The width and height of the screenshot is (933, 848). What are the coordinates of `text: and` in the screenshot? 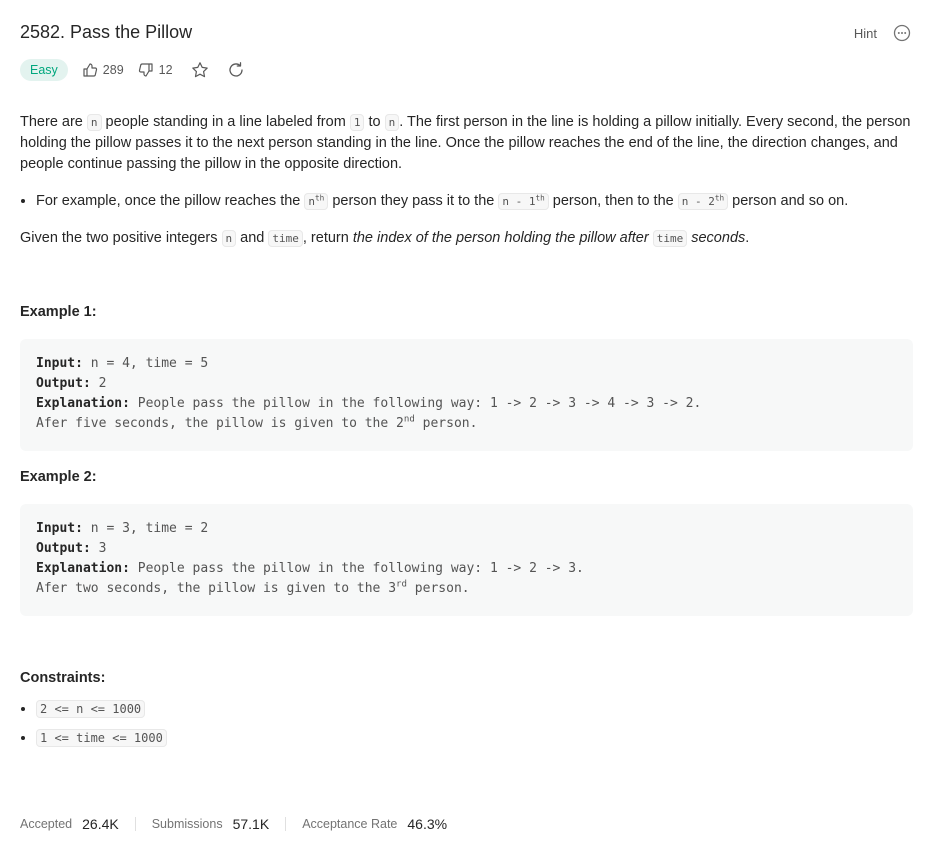 It's located at (252, 238).